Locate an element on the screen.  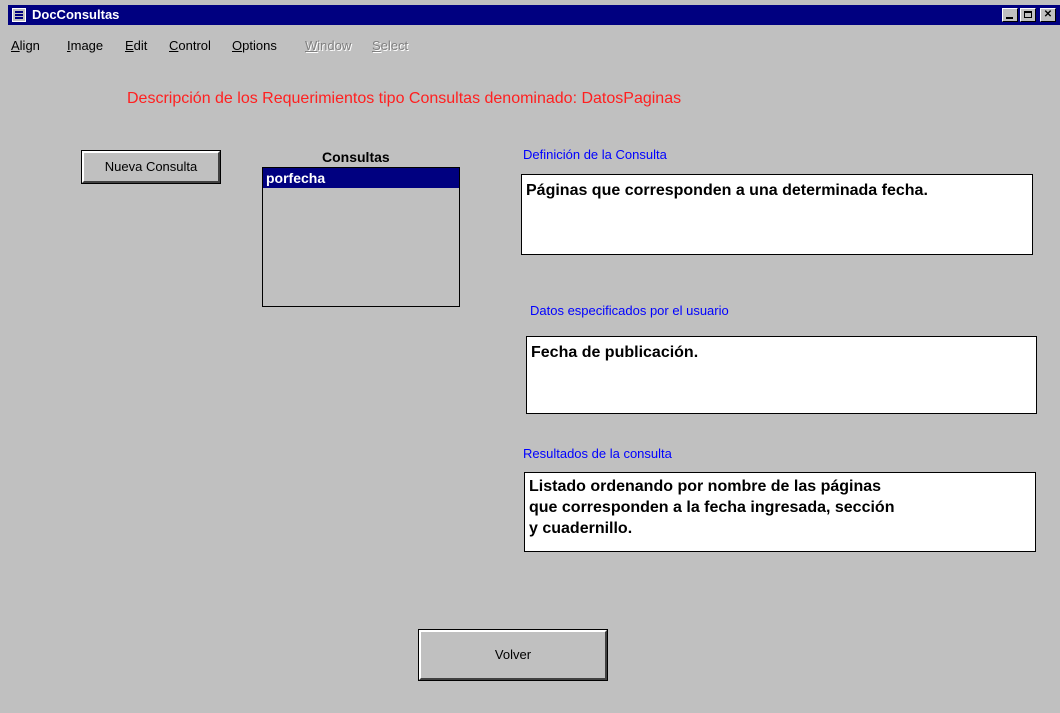
back-button: Volver is located at coordinates (513, 655).